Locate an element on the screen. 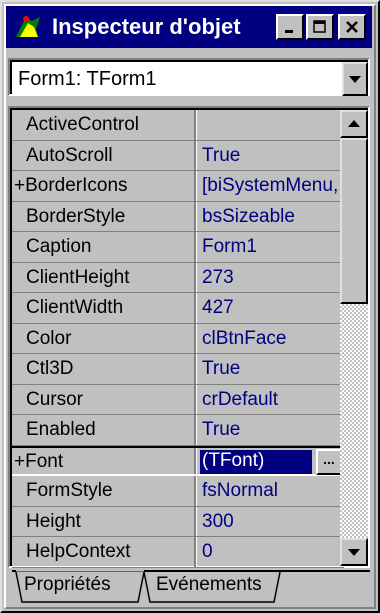 This screenshot has height=613, width=380. property-value-editor: (TFont) is located at coordinates (256, 461).